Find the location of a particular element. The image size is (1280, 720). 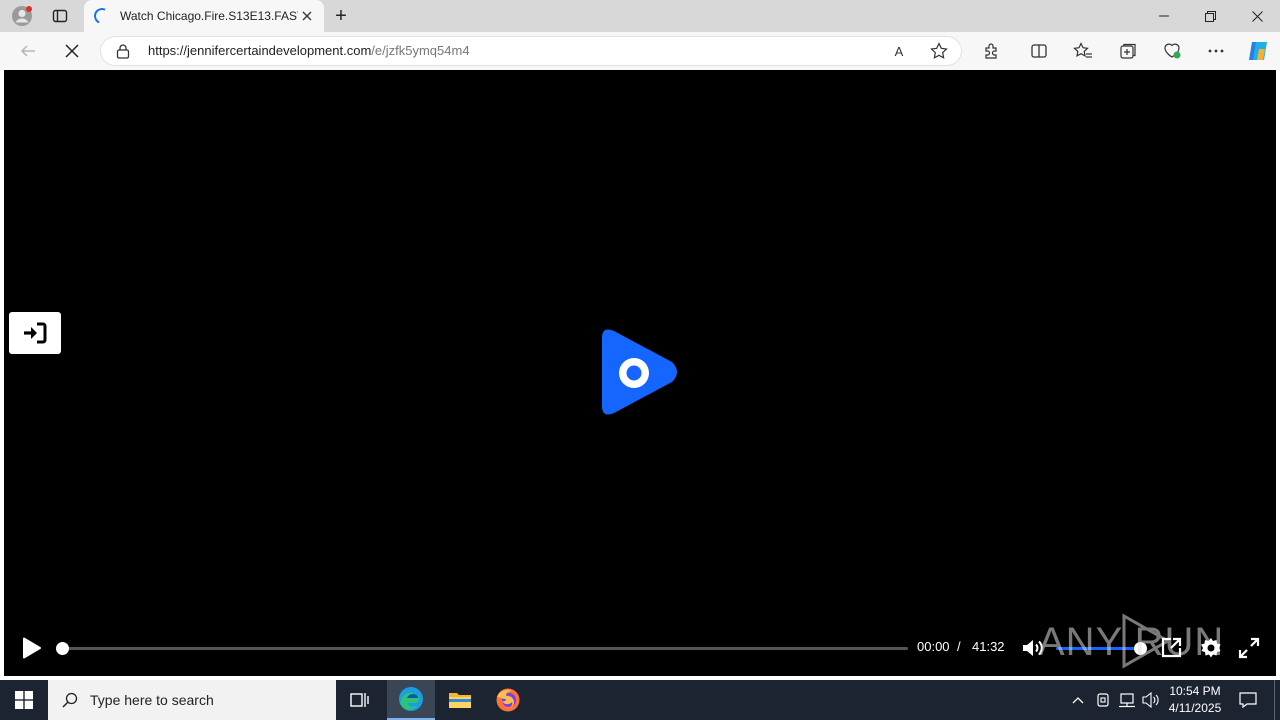

action-center-button is located at coordinates (1248, 700).